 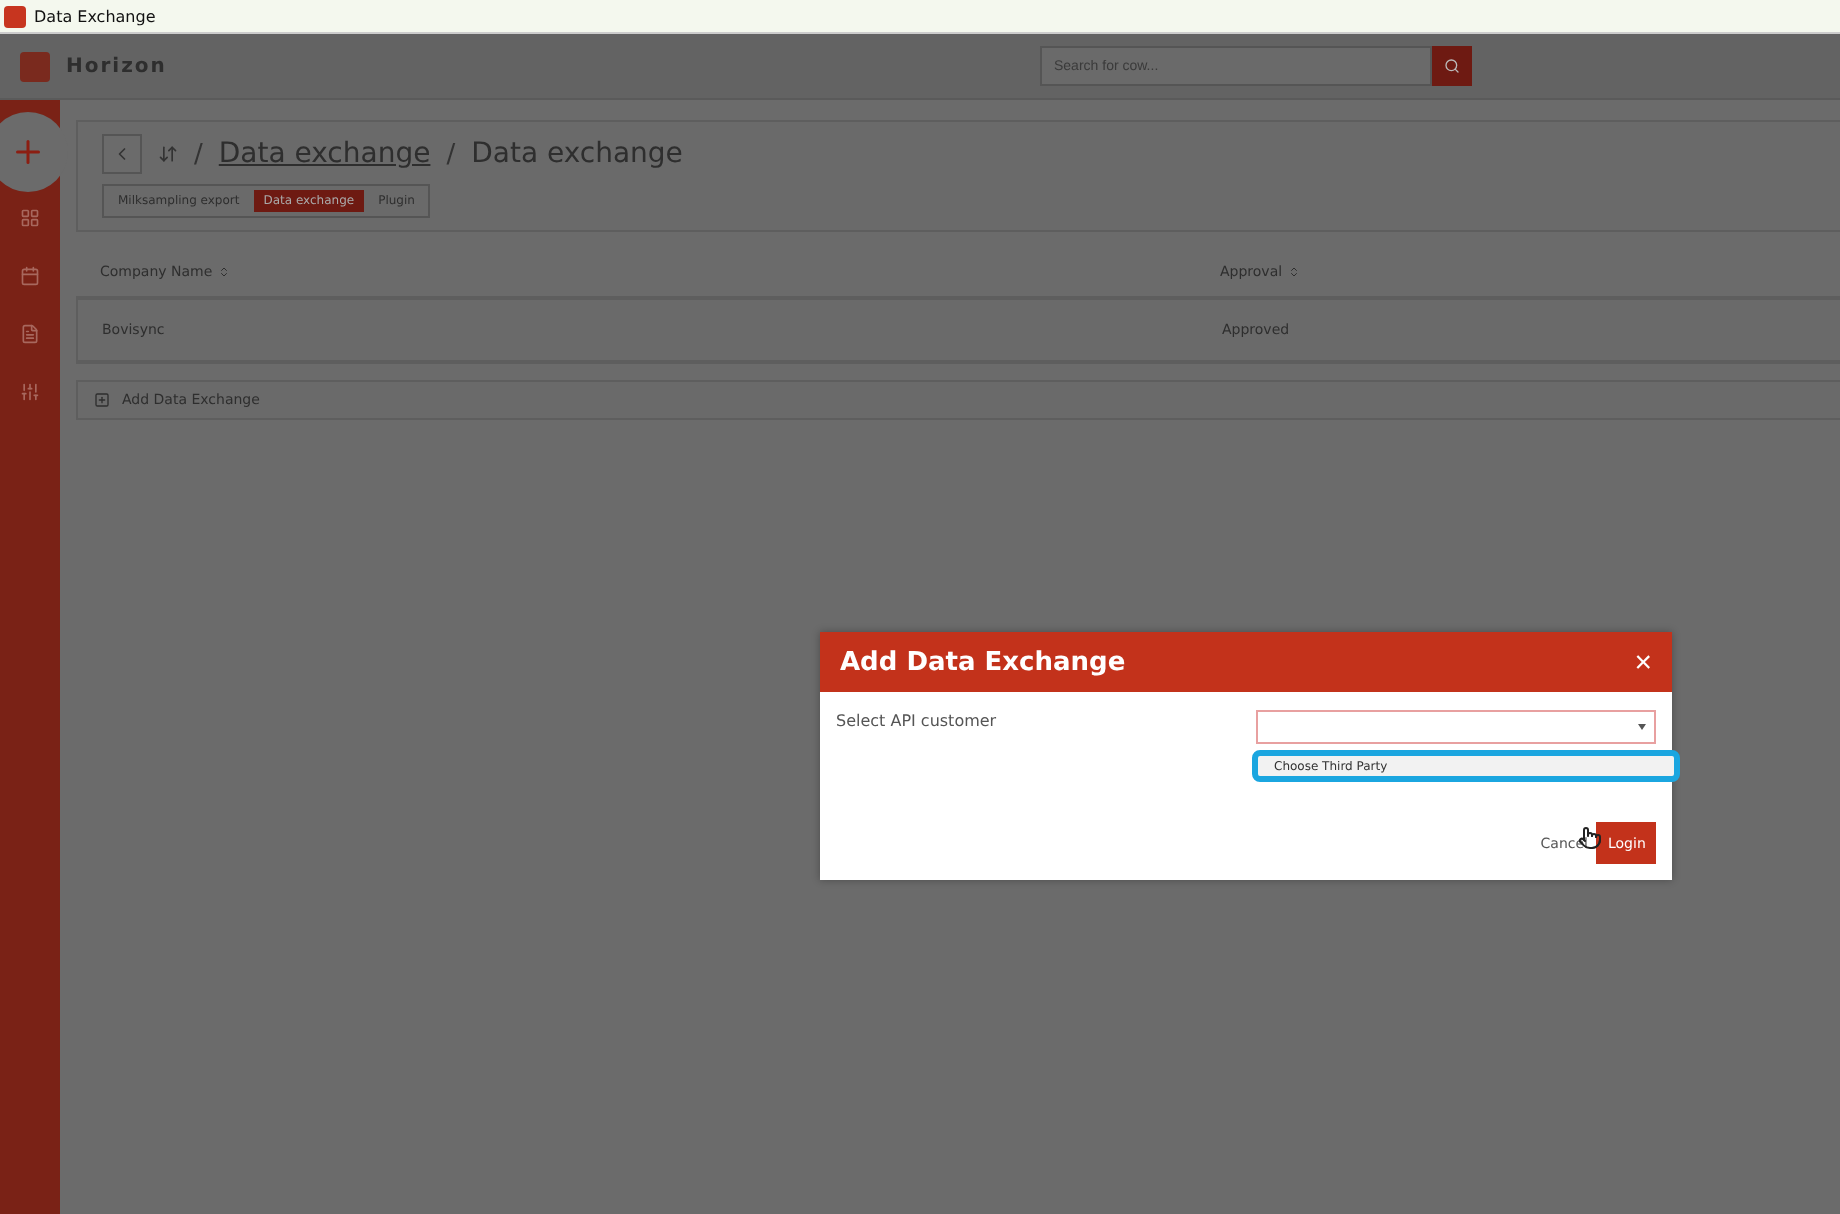 I want to click on grid-icon, so click(x=30, y=218).